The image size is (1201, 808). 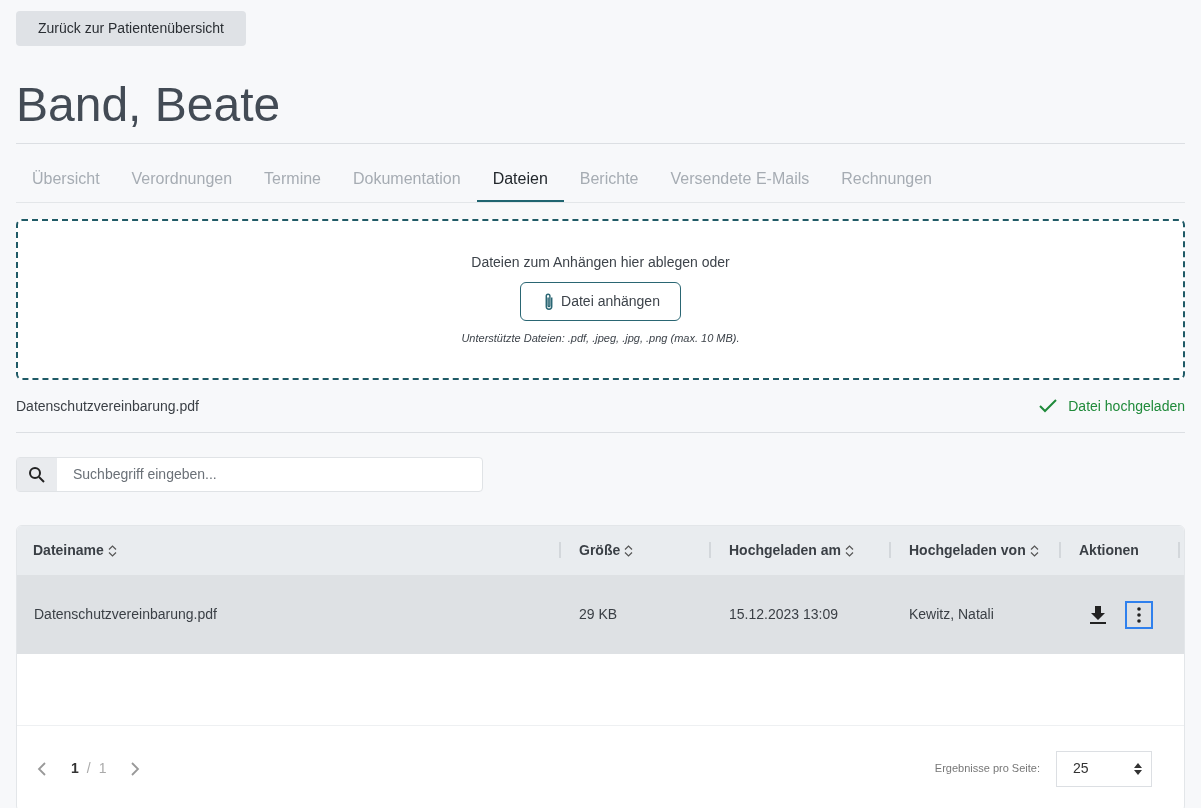 What do you see at coordinates (37, 474) in the screenshot?
I see `search-icon` at bounding box center [37, 474].